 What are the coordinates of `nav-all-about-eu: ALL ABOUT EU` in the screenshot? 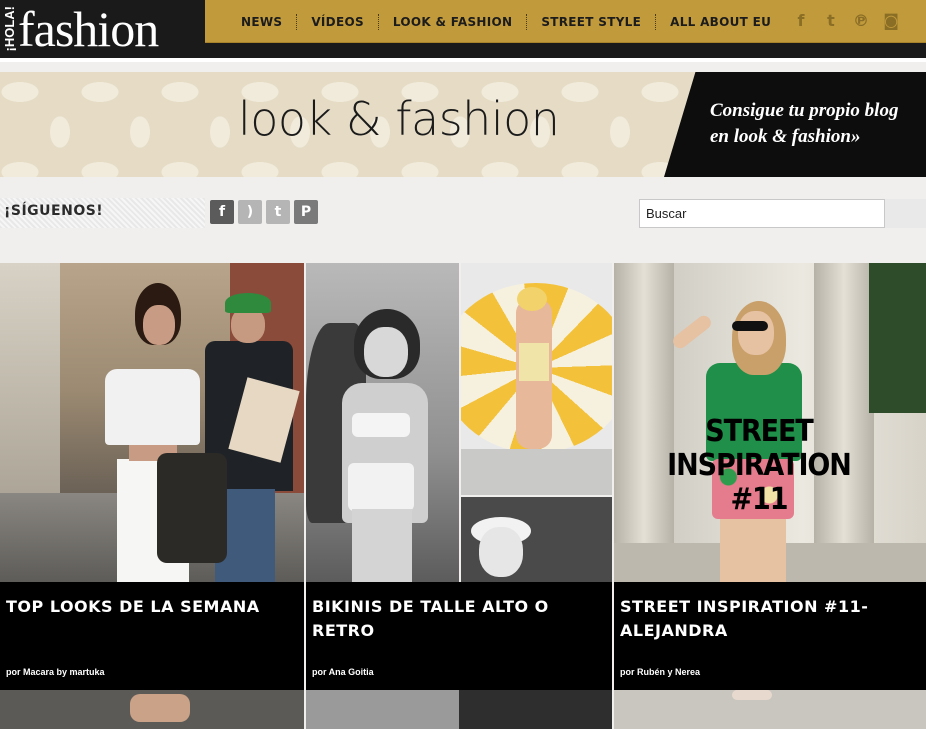 It's located at (720, 22).